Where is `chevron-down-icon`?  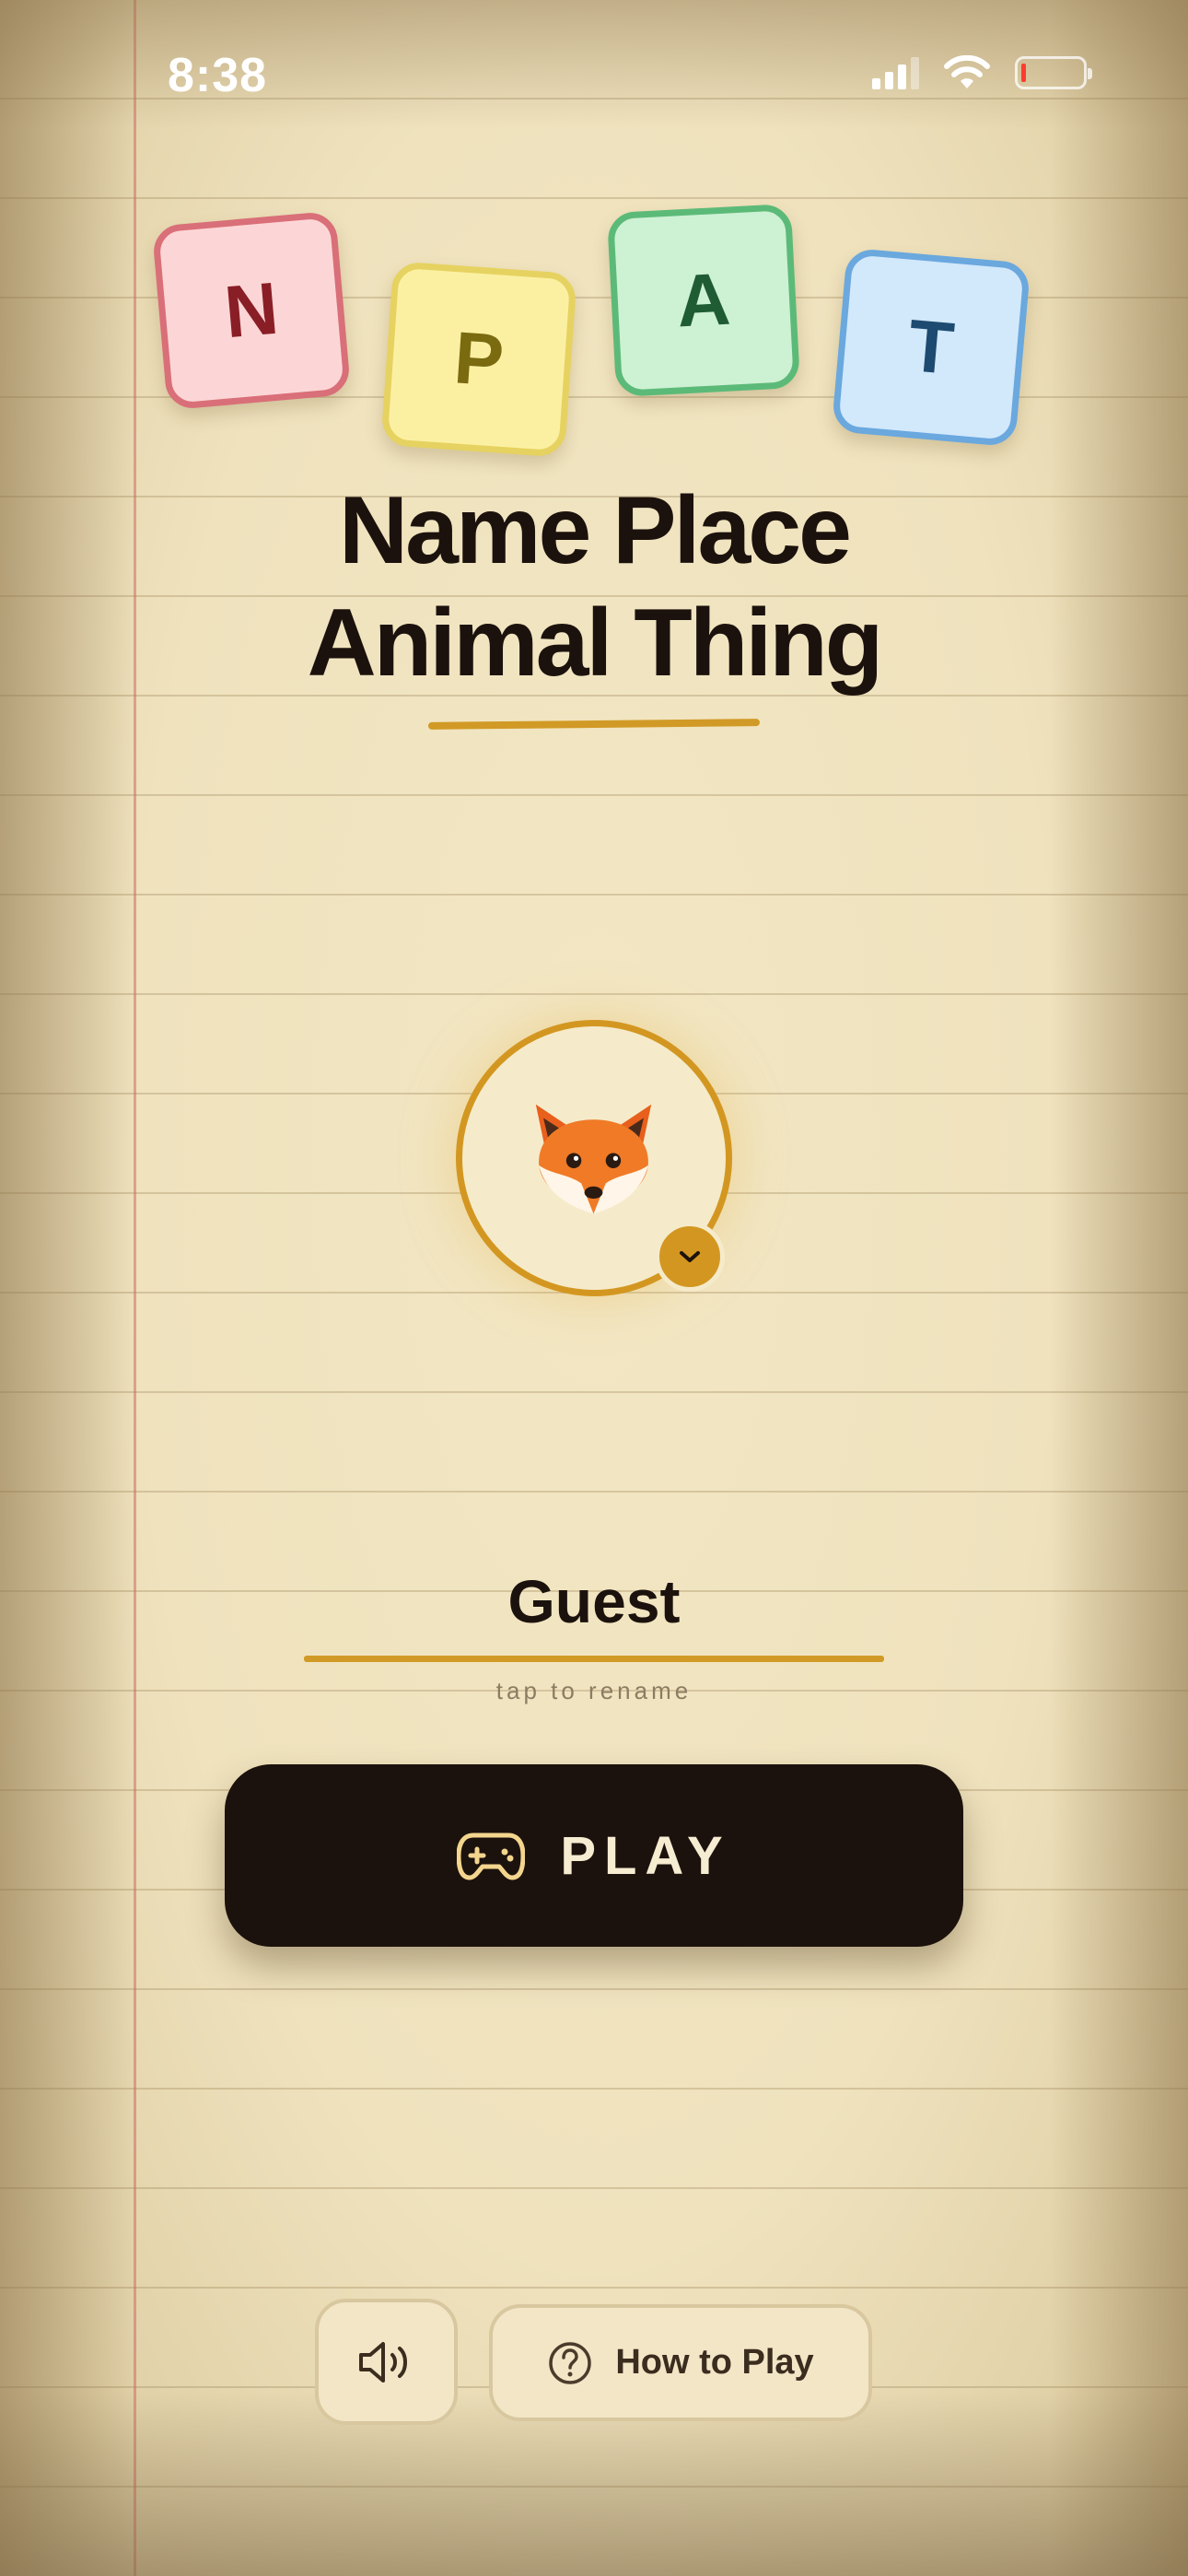 chevron-down-icon is located at coordinates (690, 1256).